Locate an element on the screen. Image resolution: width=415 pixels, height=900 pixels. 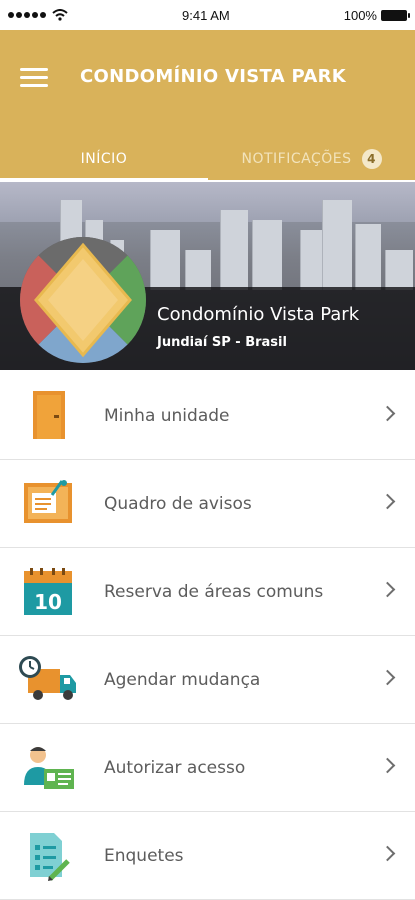
wifi-icon is located at coordinates (60, 15).